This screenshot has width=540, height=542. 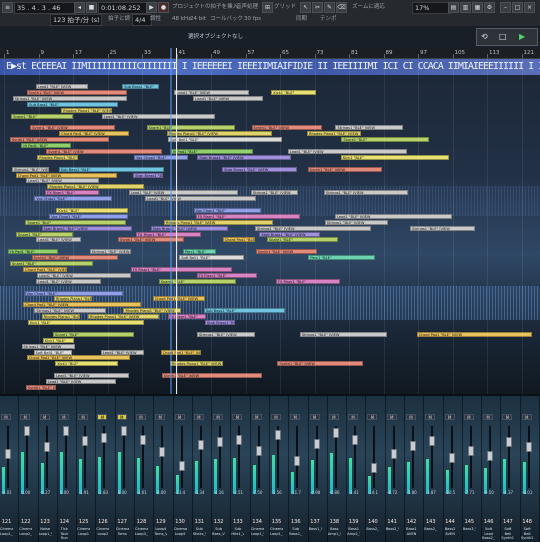 I want to click on gain-readout: -3.41, so click(x=353, y=492).